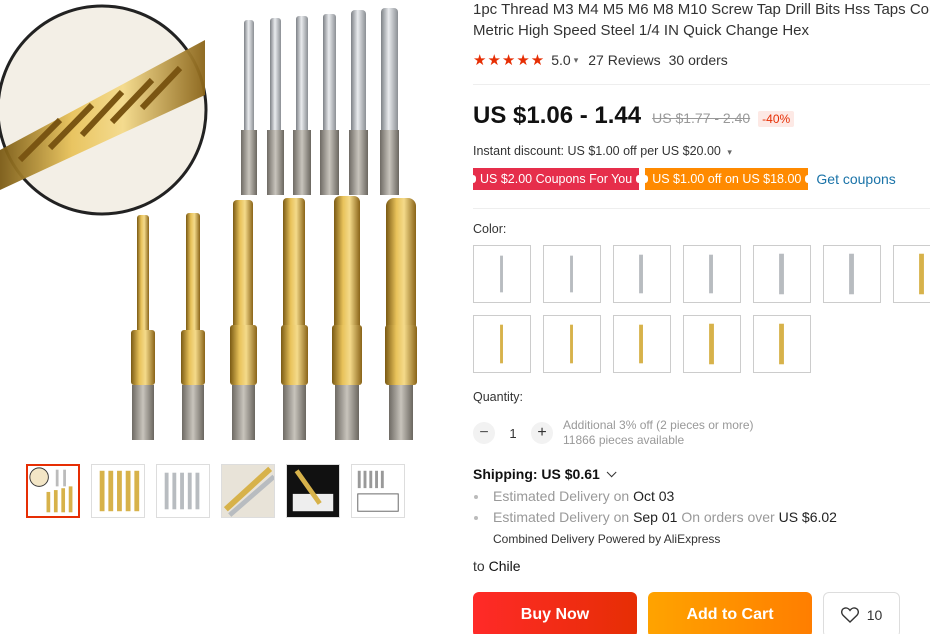  Describe the element at coordinates (727, 179) in the screenshot. I see `coupon-select: US $1.00 off on US $18.00` at that location.